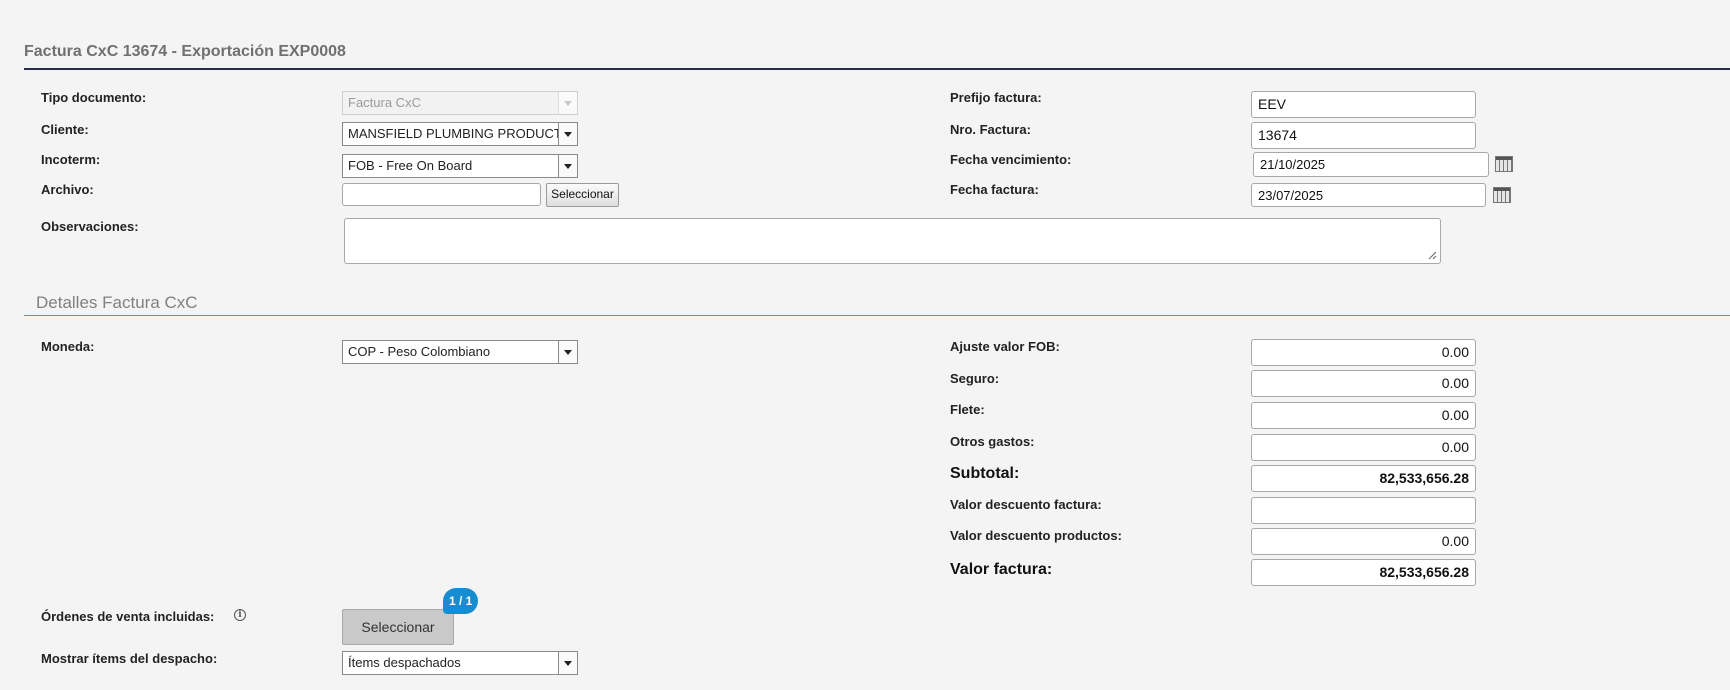 Image resolution: width=1730 pixels, height=690 pixels. I want to click on incoterm-select: FOB - Free On Board, so click(460, 166).